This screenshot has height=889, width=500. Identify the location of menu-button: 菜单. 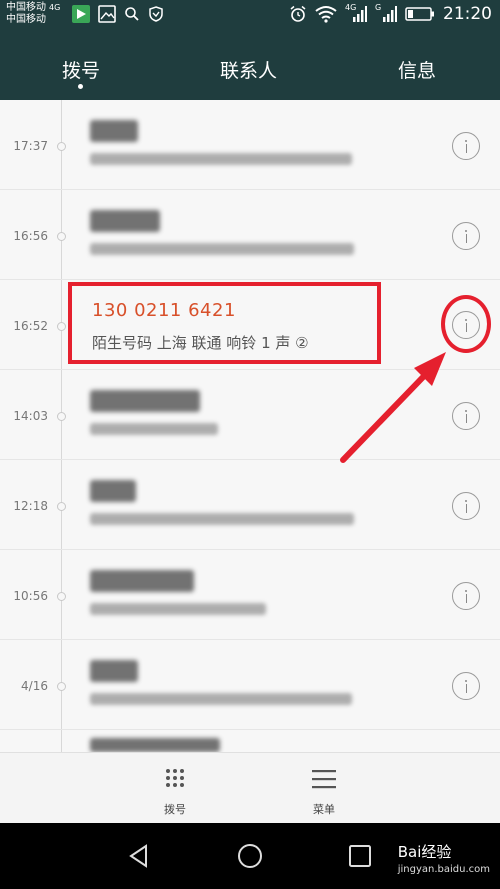
(324, 792).